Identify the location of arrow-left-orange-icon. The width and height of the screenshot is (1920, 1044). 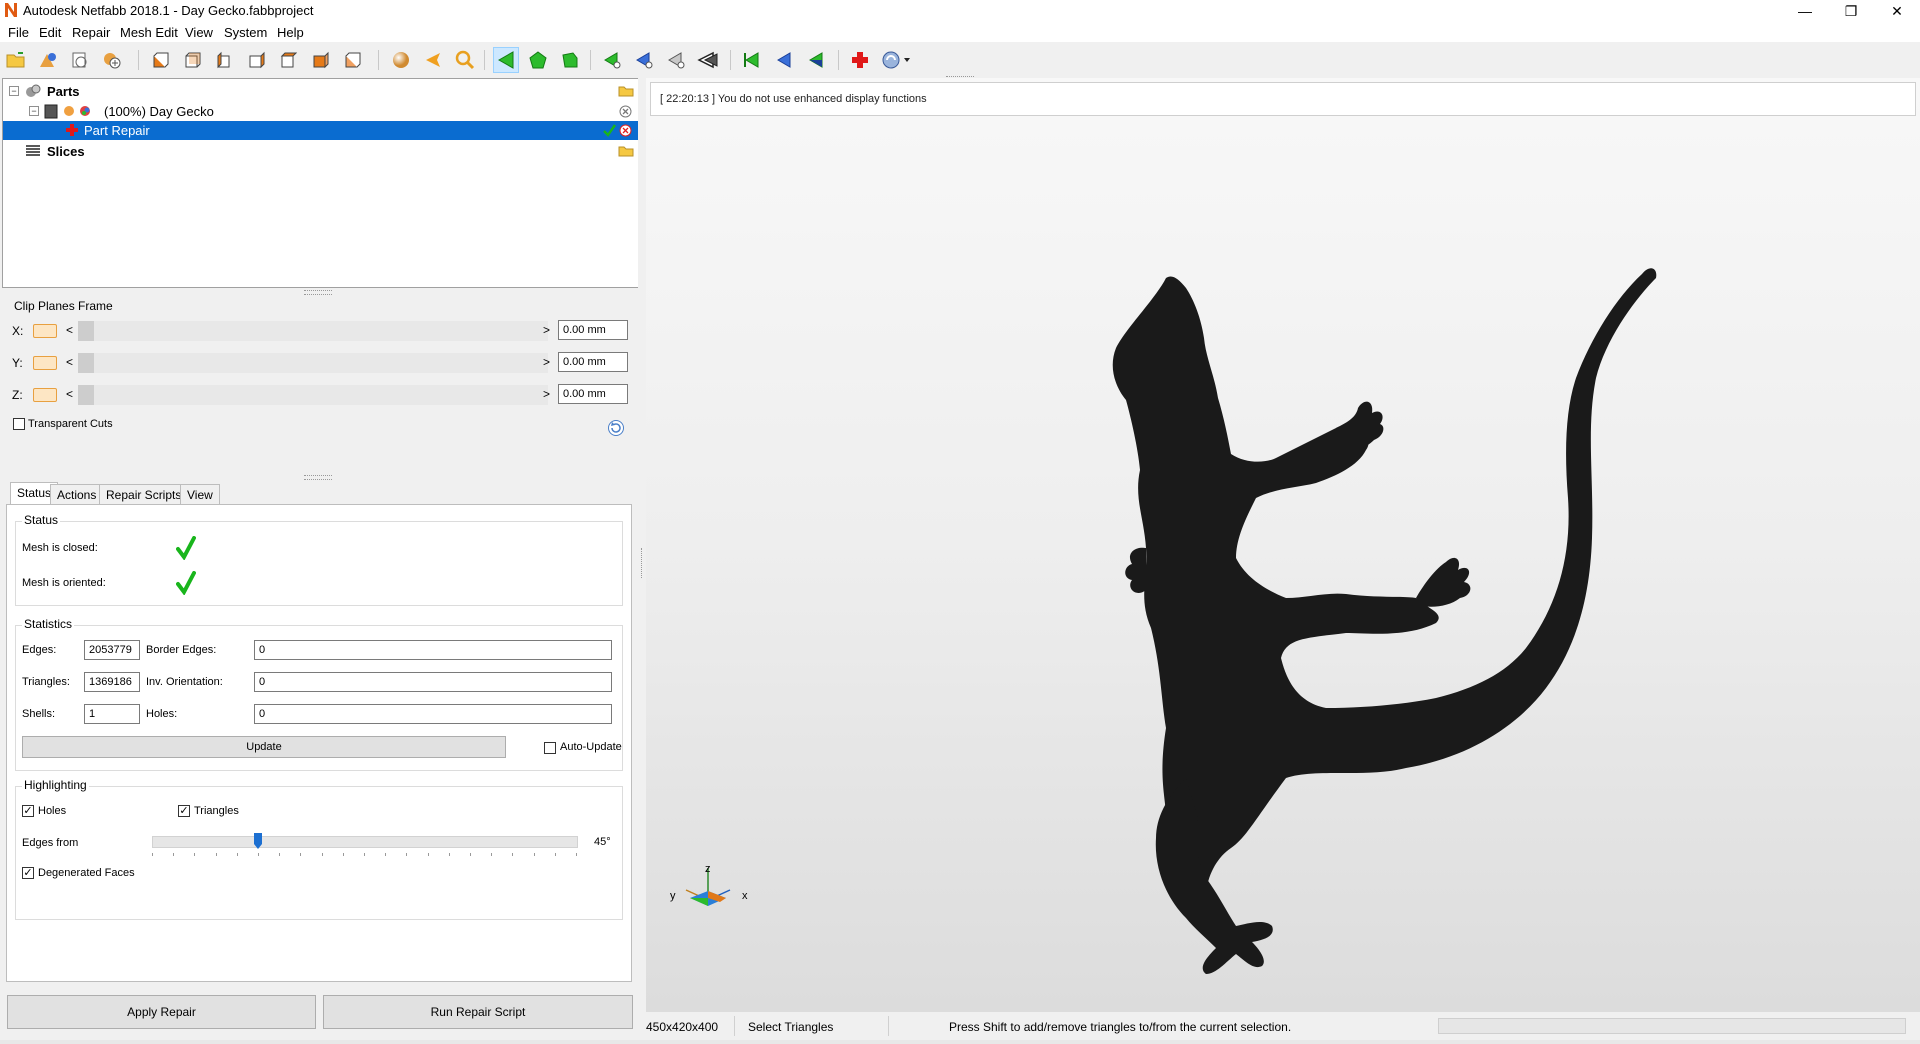
(433, 60).